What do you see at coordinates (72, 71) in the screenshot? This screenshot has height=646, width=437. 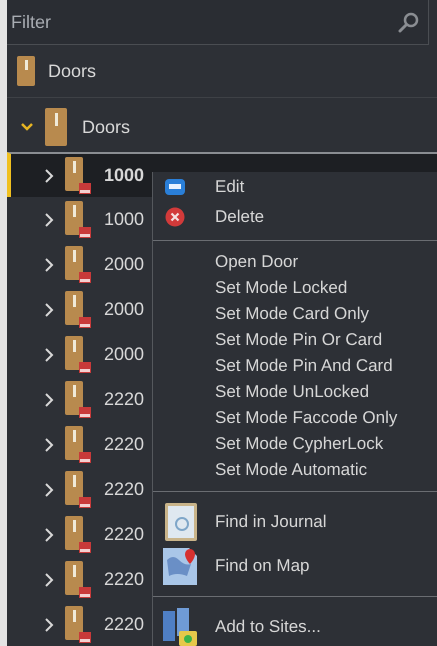 I see `section-title: Doors` at bounding box center [72, 71].